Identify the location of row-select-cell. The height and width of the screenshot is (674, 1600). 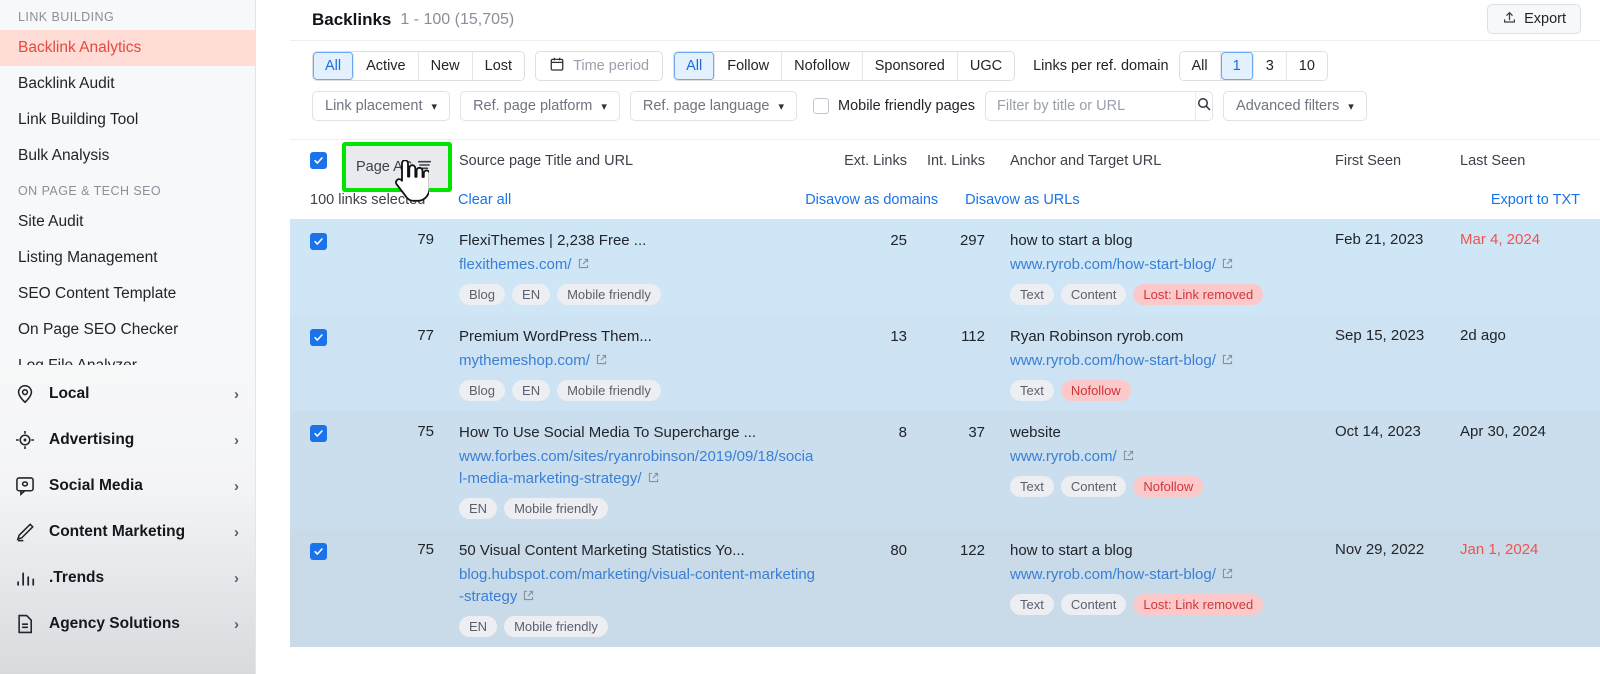
(332, 471).